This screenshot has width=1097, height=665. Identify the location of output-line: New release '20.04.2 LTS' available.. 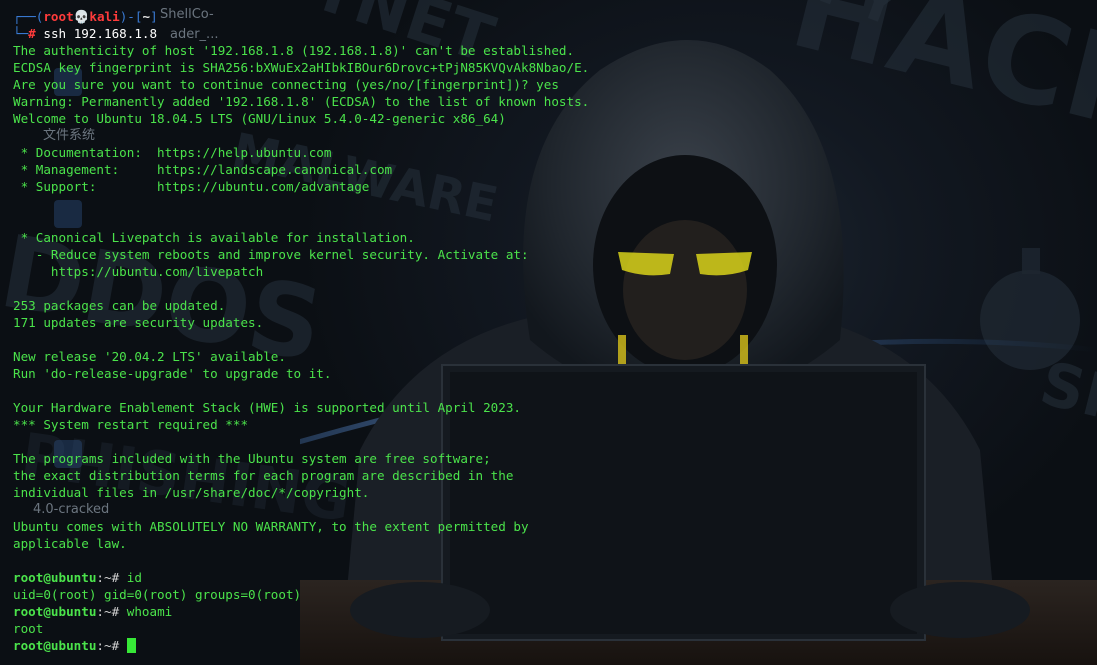
(149, 356).